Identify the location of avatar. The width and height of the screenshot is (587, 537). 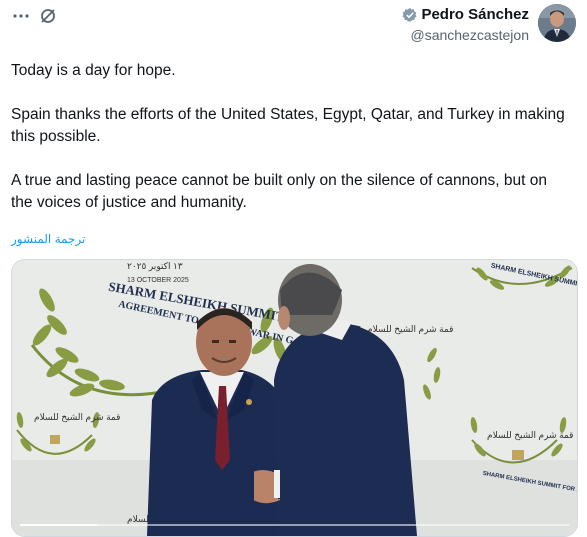
(557, 23).